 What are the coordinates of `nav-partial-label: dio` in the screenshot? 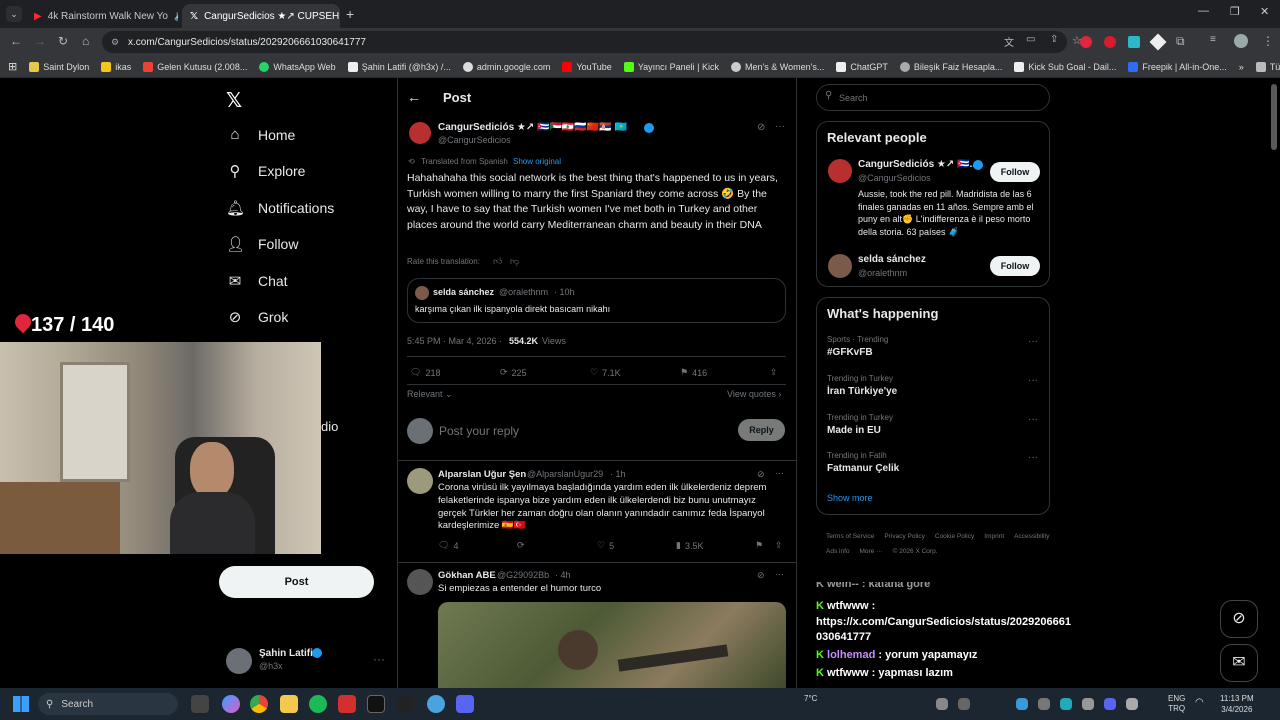 It's located at (329, 426).